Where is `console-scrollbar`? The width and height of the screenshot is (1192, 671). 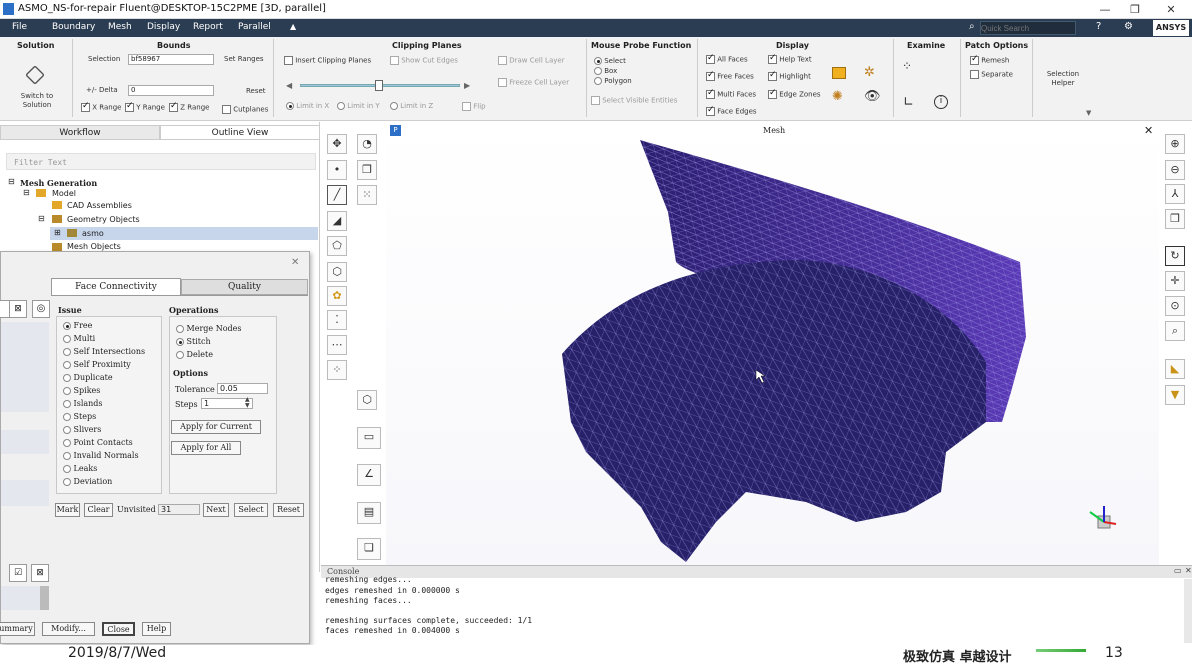 console-scrollbar is located at coordinates (1188, 611).